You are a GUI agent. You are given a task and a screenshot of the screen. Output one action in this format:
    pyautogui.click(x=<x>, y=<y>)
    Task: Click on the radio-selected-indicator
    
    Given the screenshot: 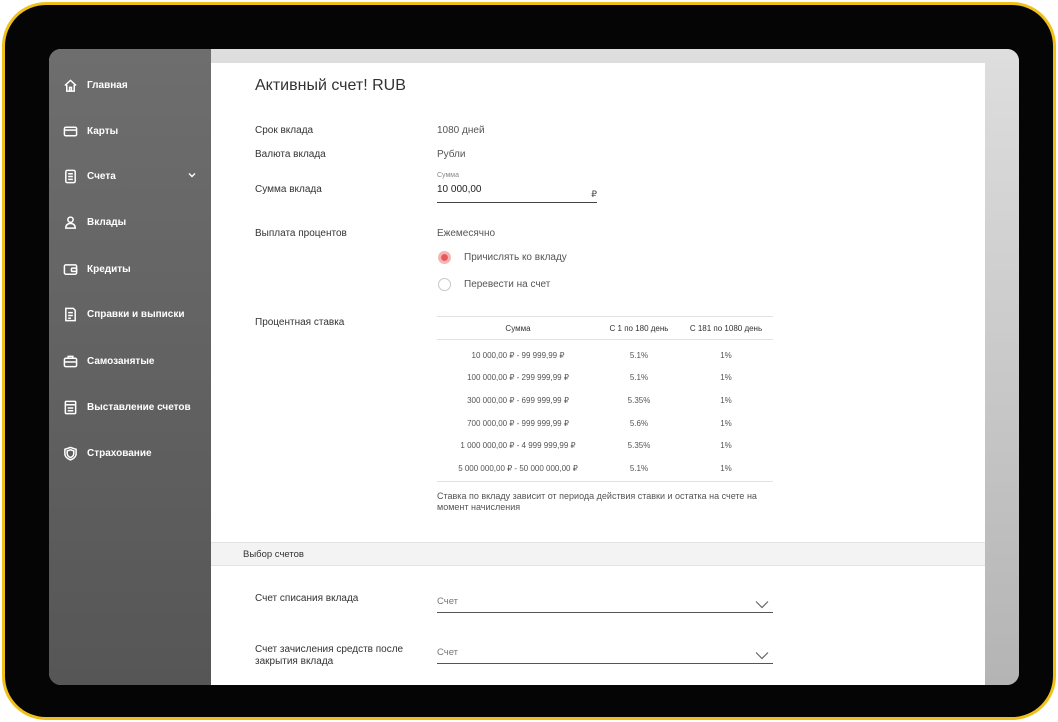 What is the action you would take?
    pyautogui.click(x=444, y=257)
    